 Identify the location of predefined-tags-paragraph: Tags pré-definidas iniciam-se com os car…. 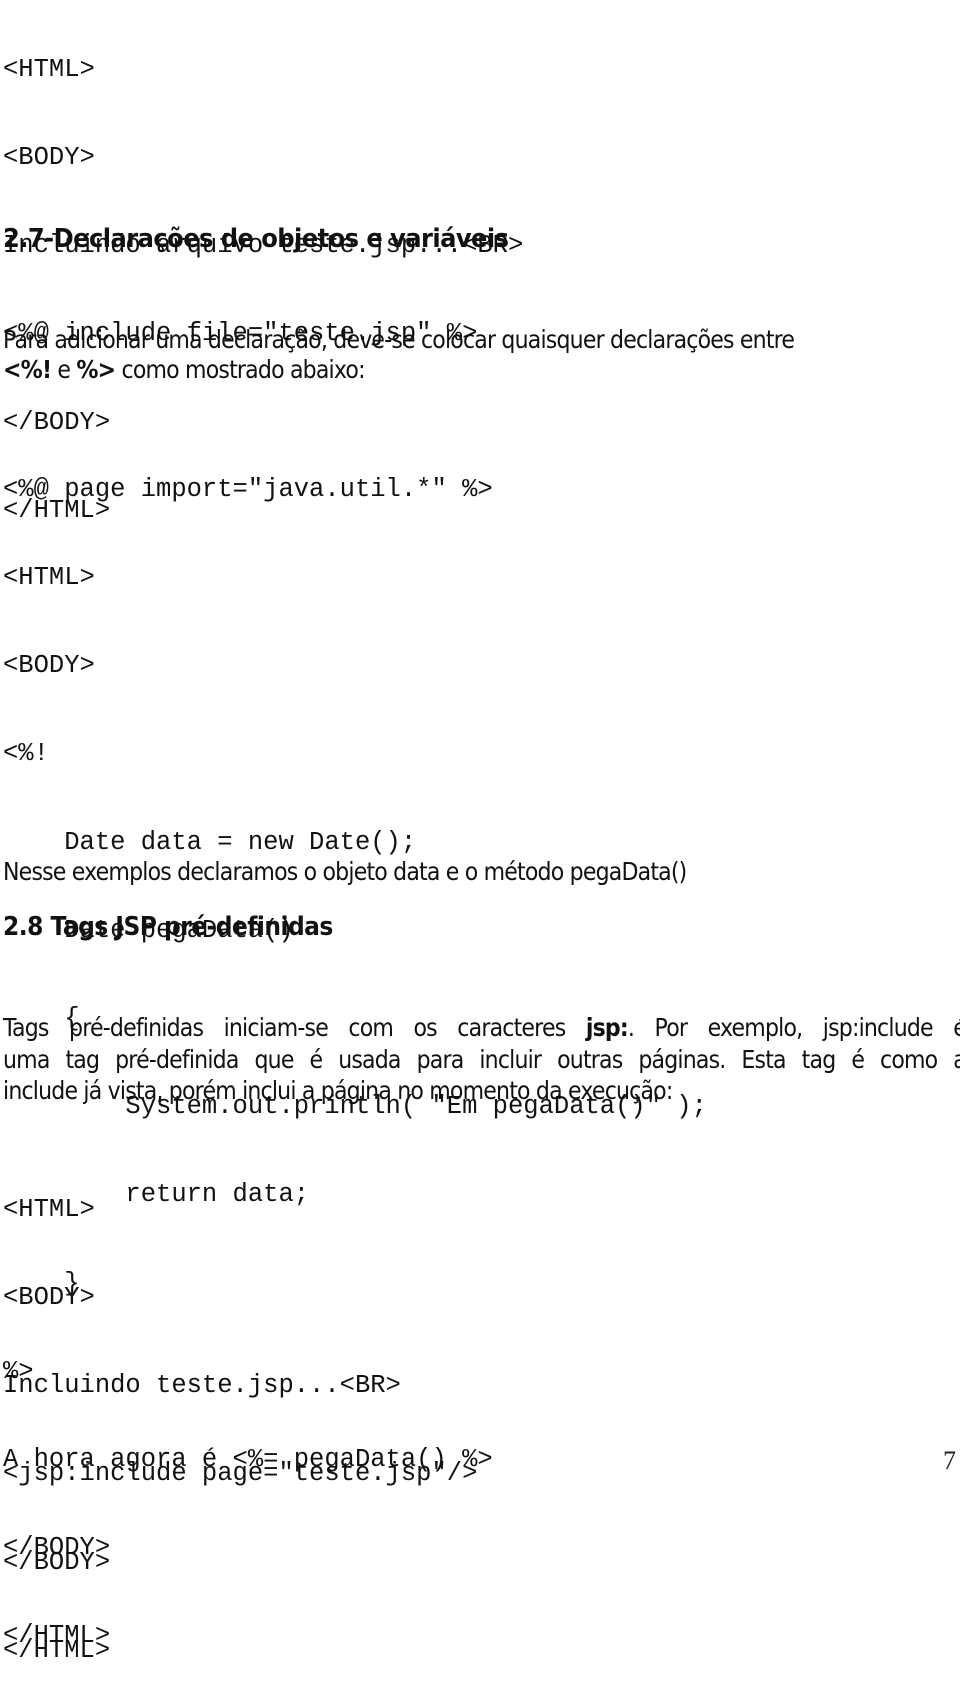
(481, 1059).